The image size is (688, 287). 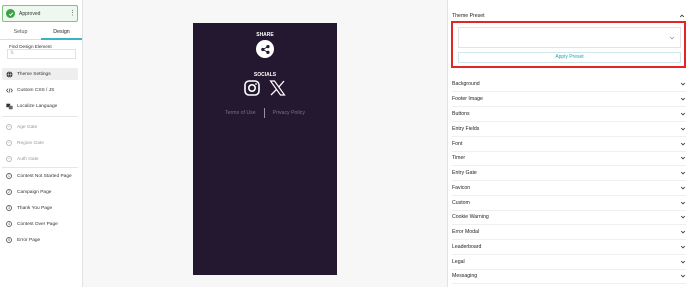 What do you see at coordinates (41, 54) in the screenshot?
I see `find-design-element-input: ⇅` at bounding box center [41, 54].